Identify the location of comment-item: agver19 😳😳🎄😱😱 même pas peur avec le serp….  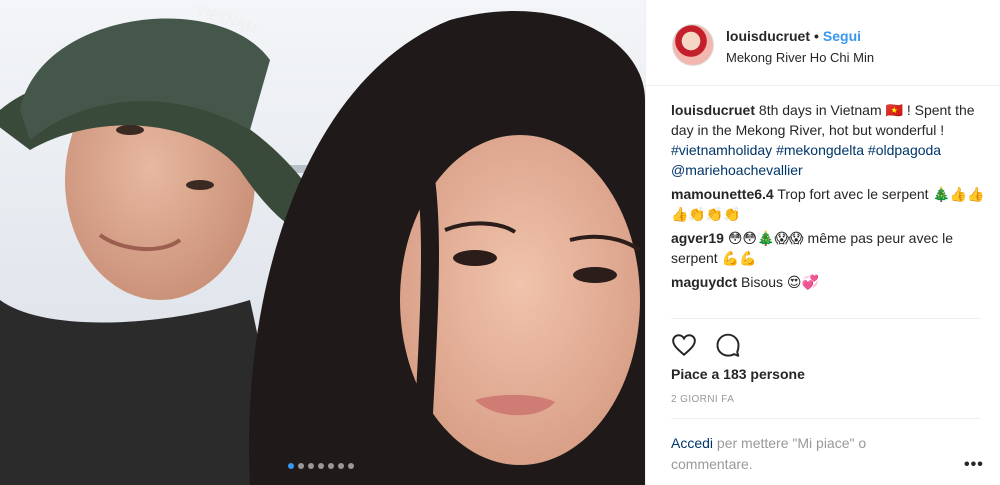
(828, 248).